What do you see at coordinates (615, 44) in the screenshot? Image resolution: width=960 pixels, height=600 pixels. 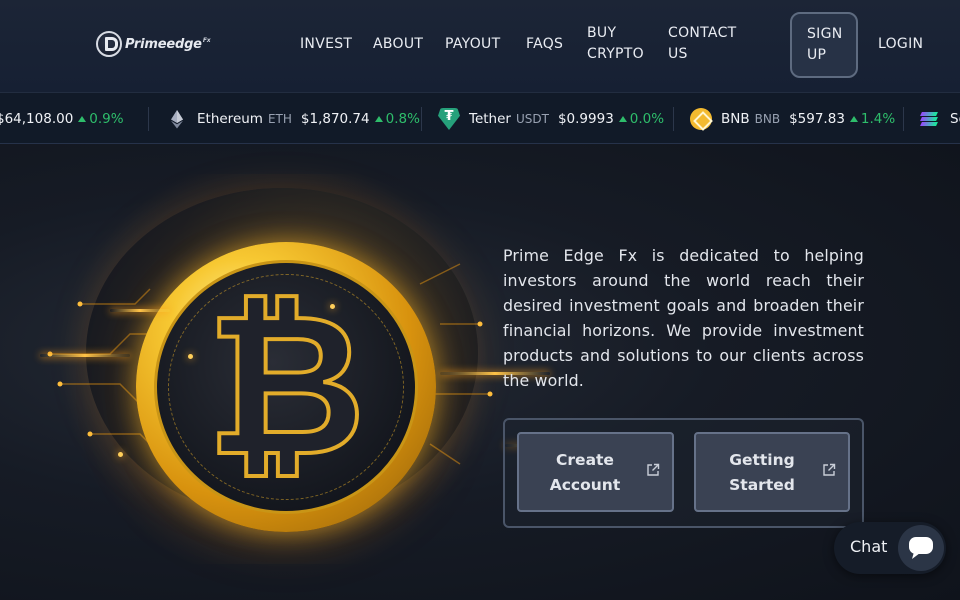 I see `nav-buy-crypto: BUY CRYPTO` at bounding box center [615, 44].